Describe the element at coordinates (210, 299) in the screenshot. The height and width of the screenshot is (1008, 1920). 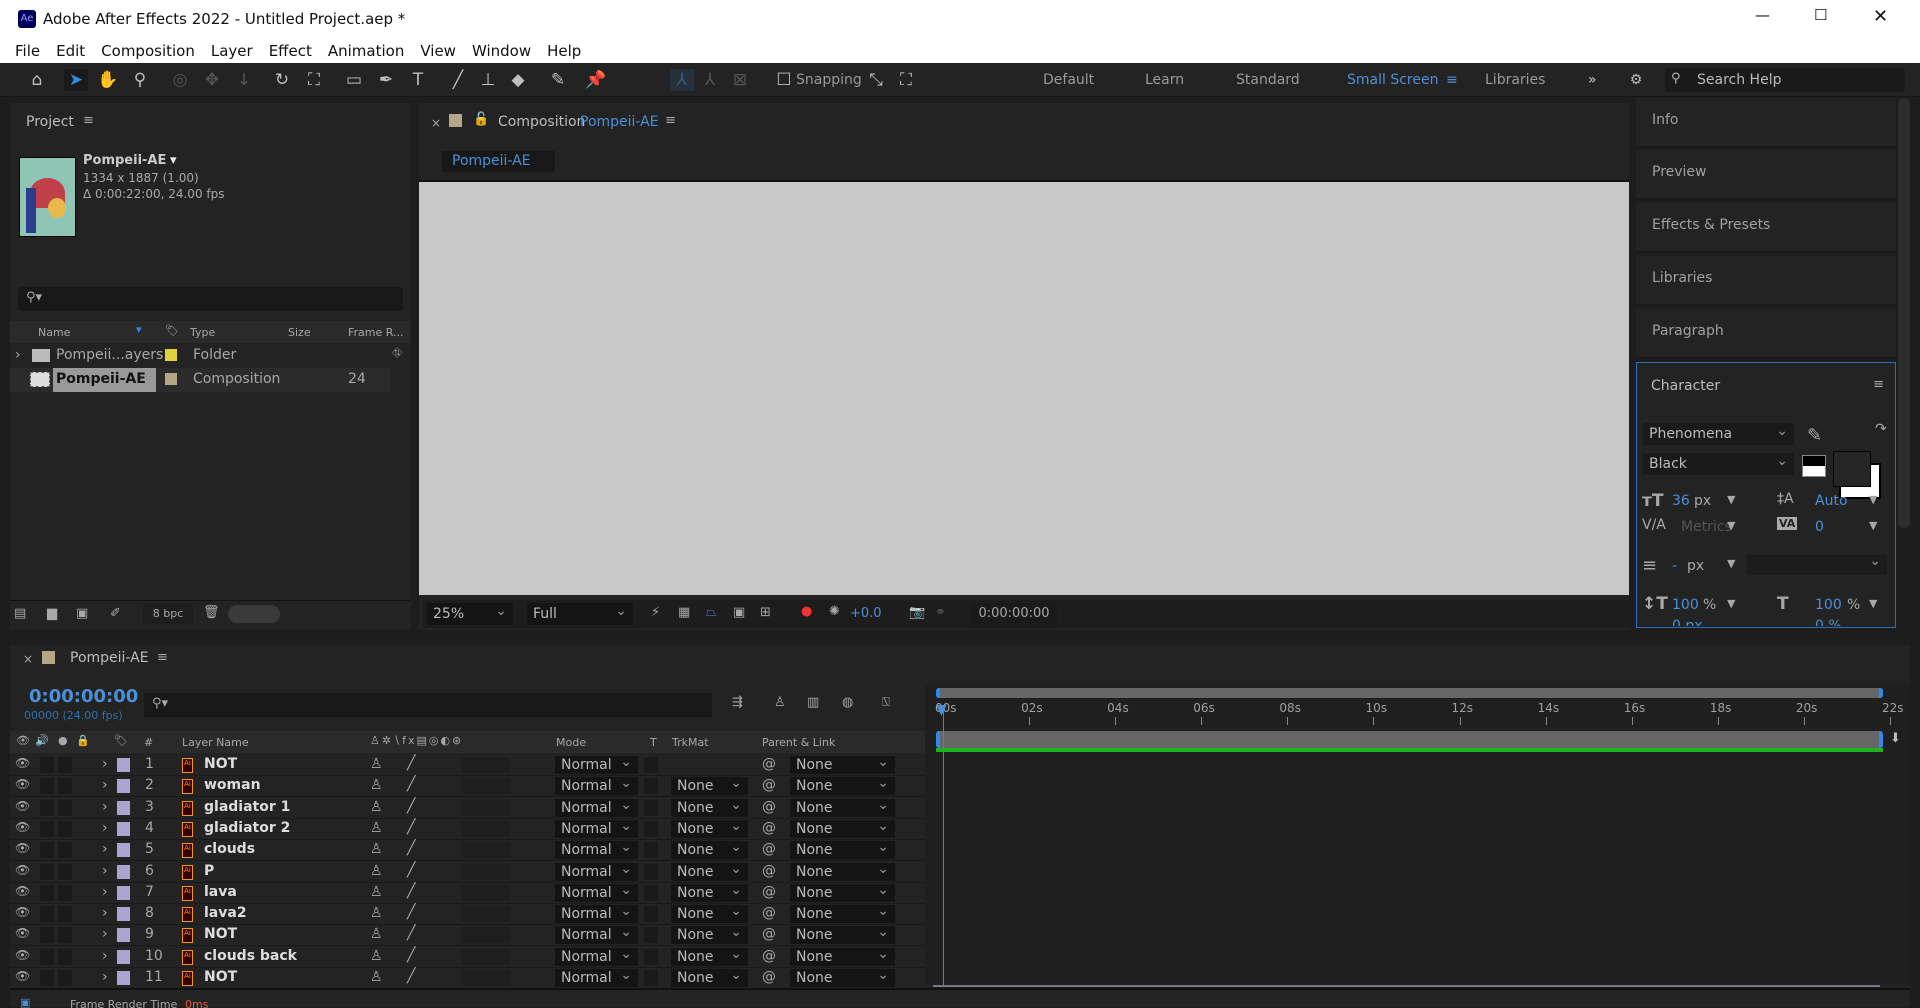
I see `project-search-input: ⚲▾` at that location.